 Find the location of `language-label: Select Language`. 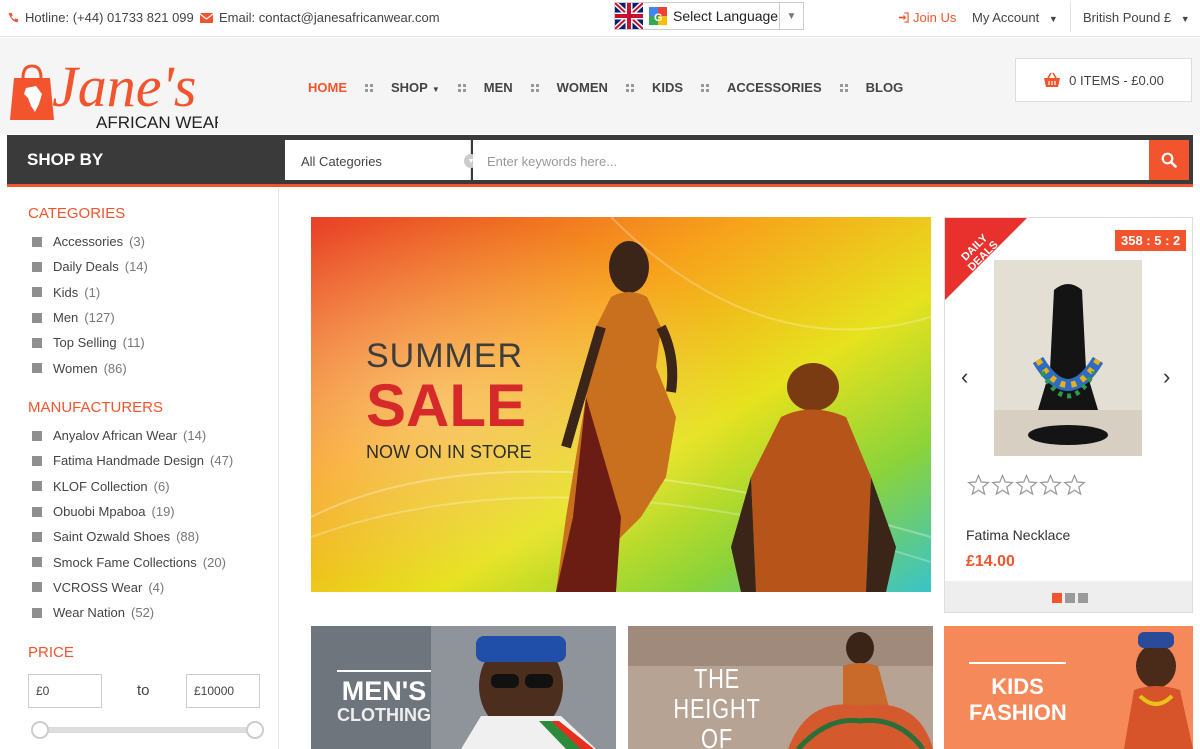

language-label: Select Language is located at coordinates (726, 16).